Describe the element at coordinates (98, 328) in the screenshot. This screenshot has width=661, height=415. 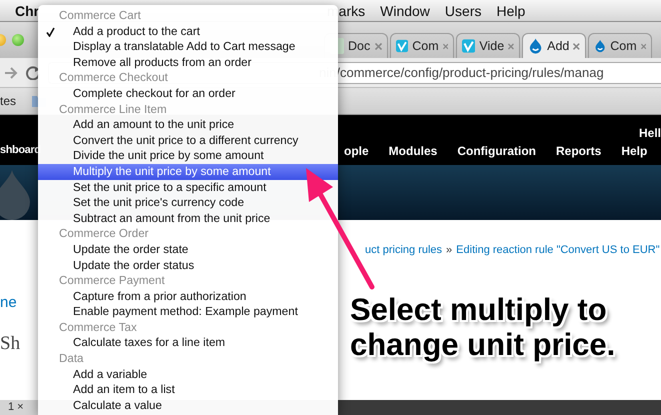
I see `menu-group-label: Commerce Tax` at that location.